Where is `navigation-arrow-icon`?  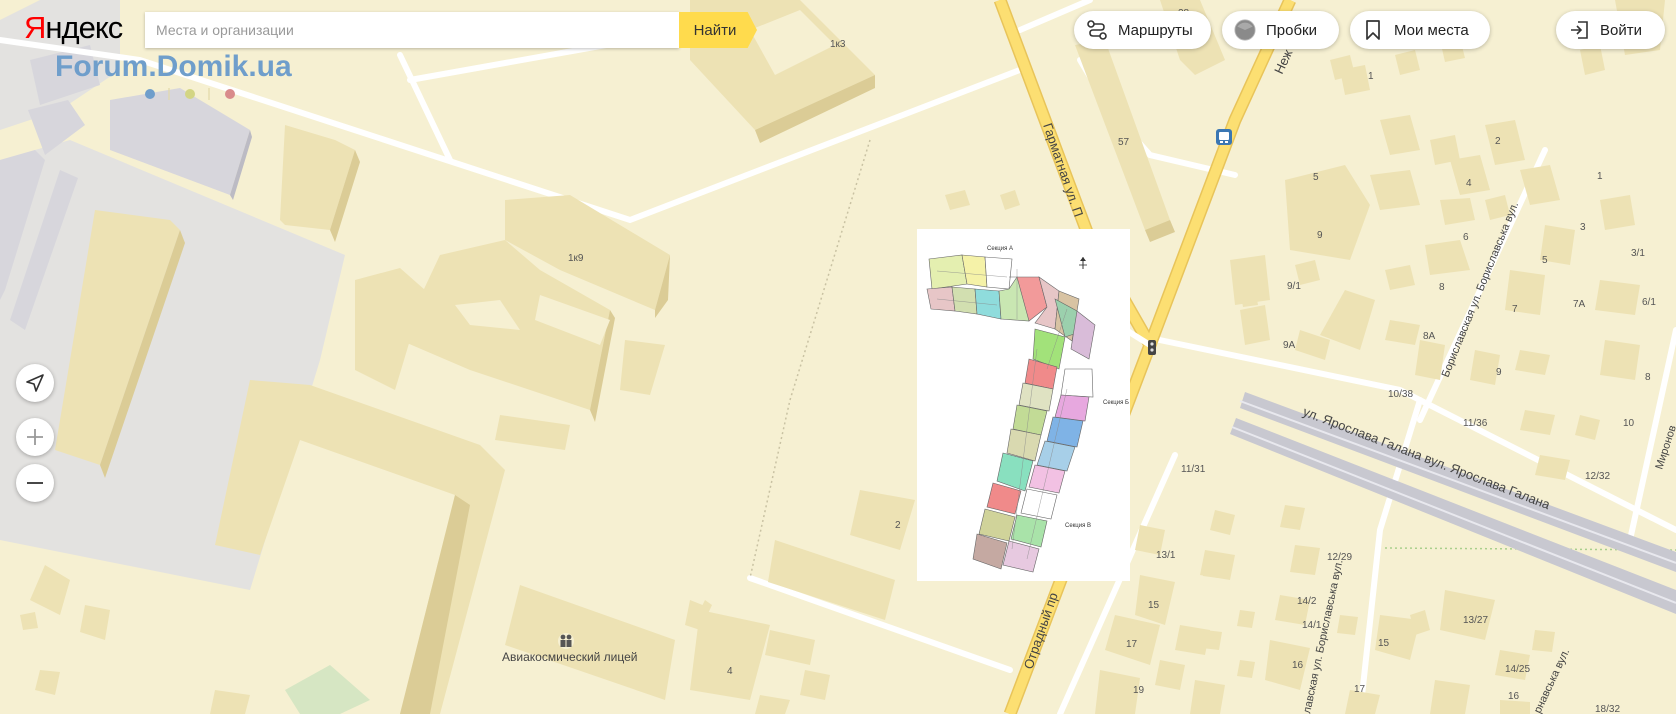
navigation-arrow-icon is located at coordinates (35, 383).